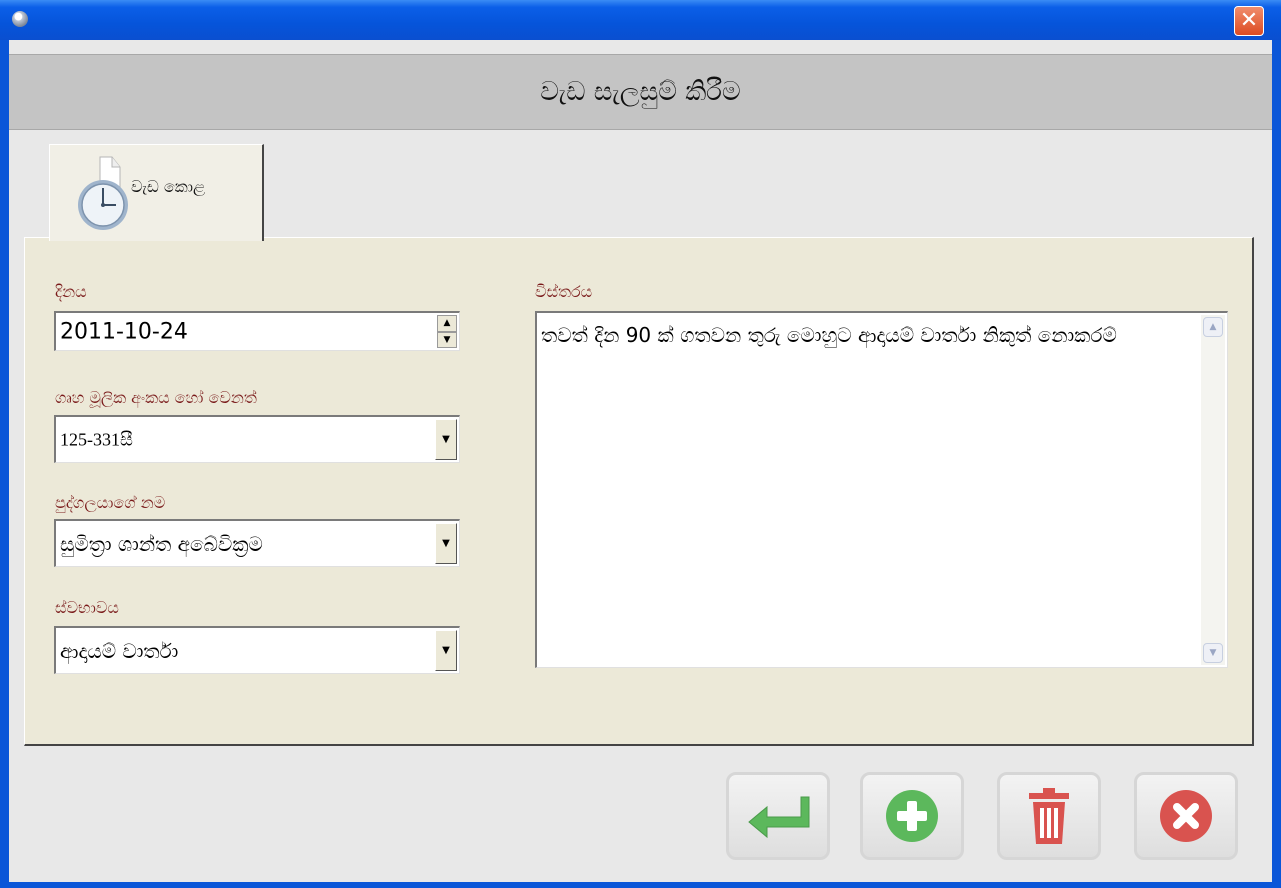  What do you see at coordinates (119, 650) in the screenshot?
I see `nature-value: ආදායම් වාර්තා` at bounding box center [119, 650].